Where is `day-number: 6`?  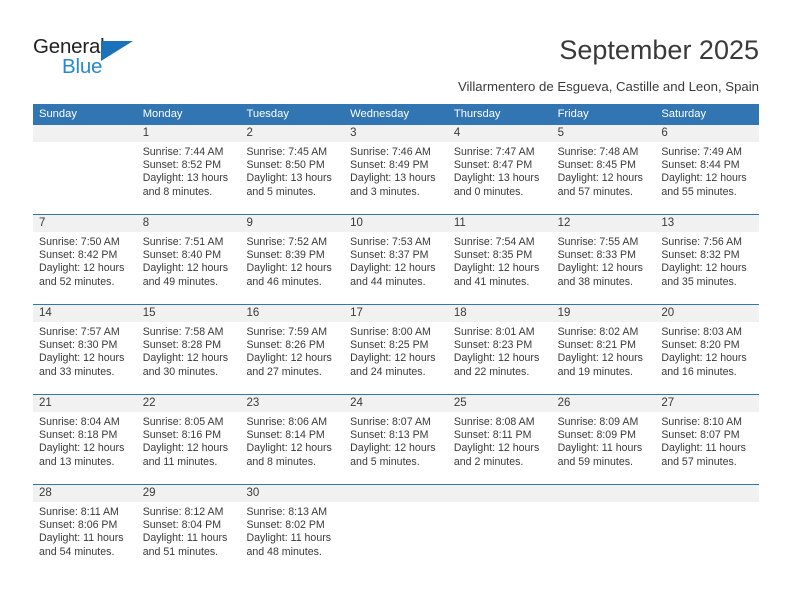
day-number: 6 is located at coordinates (707, 133).